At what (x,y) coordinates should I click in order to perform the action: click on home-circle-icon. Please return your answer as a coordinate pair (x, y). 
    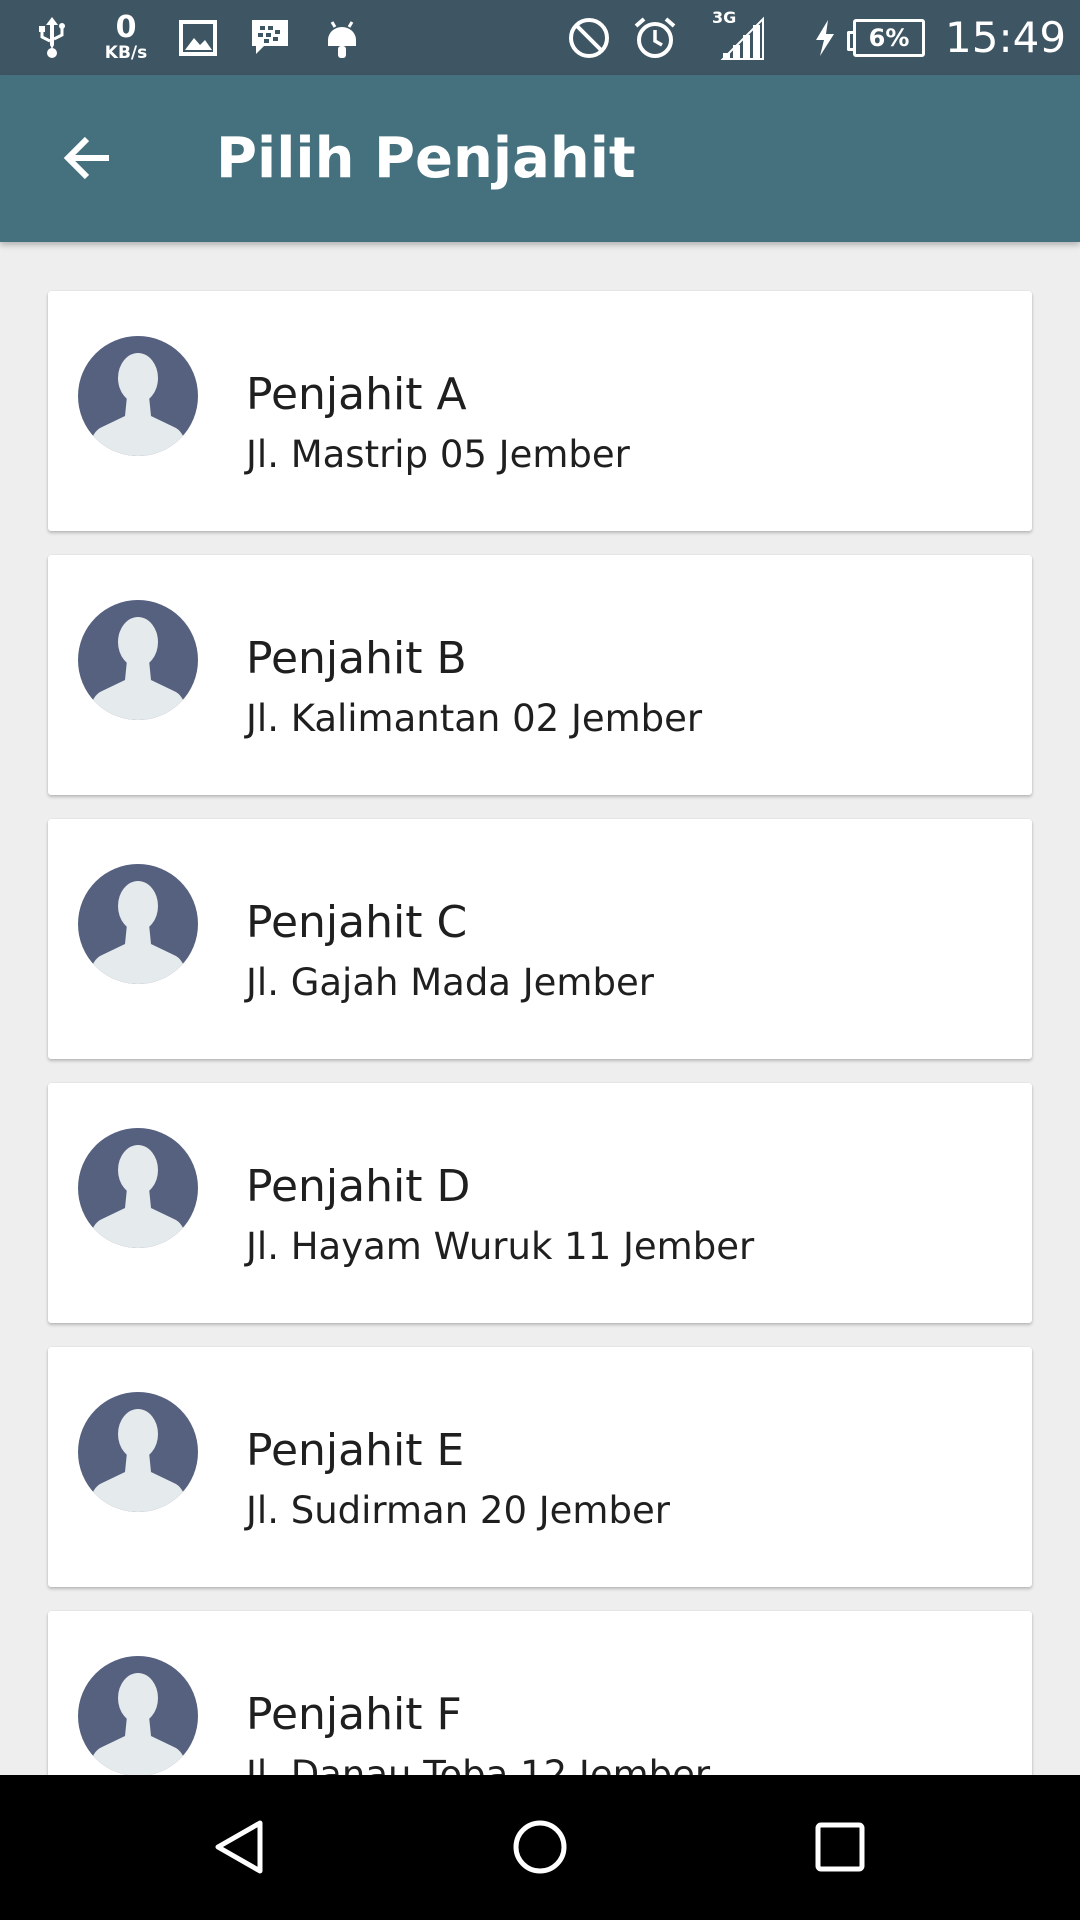
    Looking at the image, I should click on (540, 1847).